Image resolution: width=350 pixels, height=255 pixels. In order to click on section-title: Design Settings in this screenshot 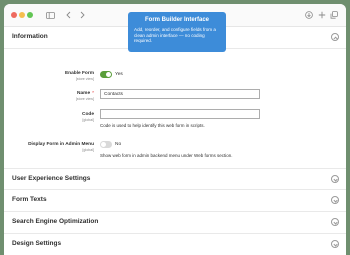, I will do `click(37, 243)`.